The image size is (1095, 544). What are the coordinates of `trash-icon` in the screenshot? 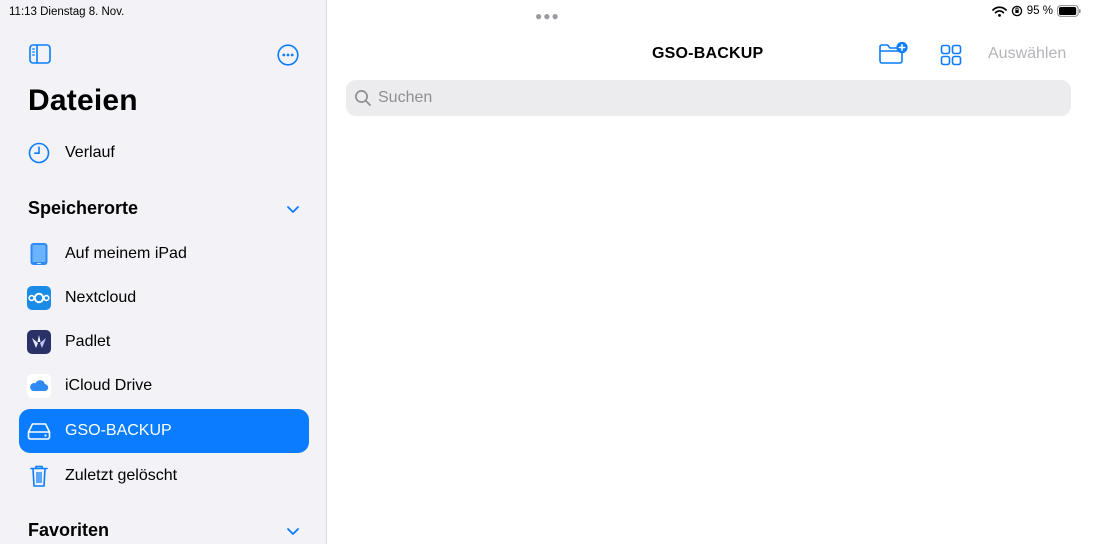 It's located at (39, 476).